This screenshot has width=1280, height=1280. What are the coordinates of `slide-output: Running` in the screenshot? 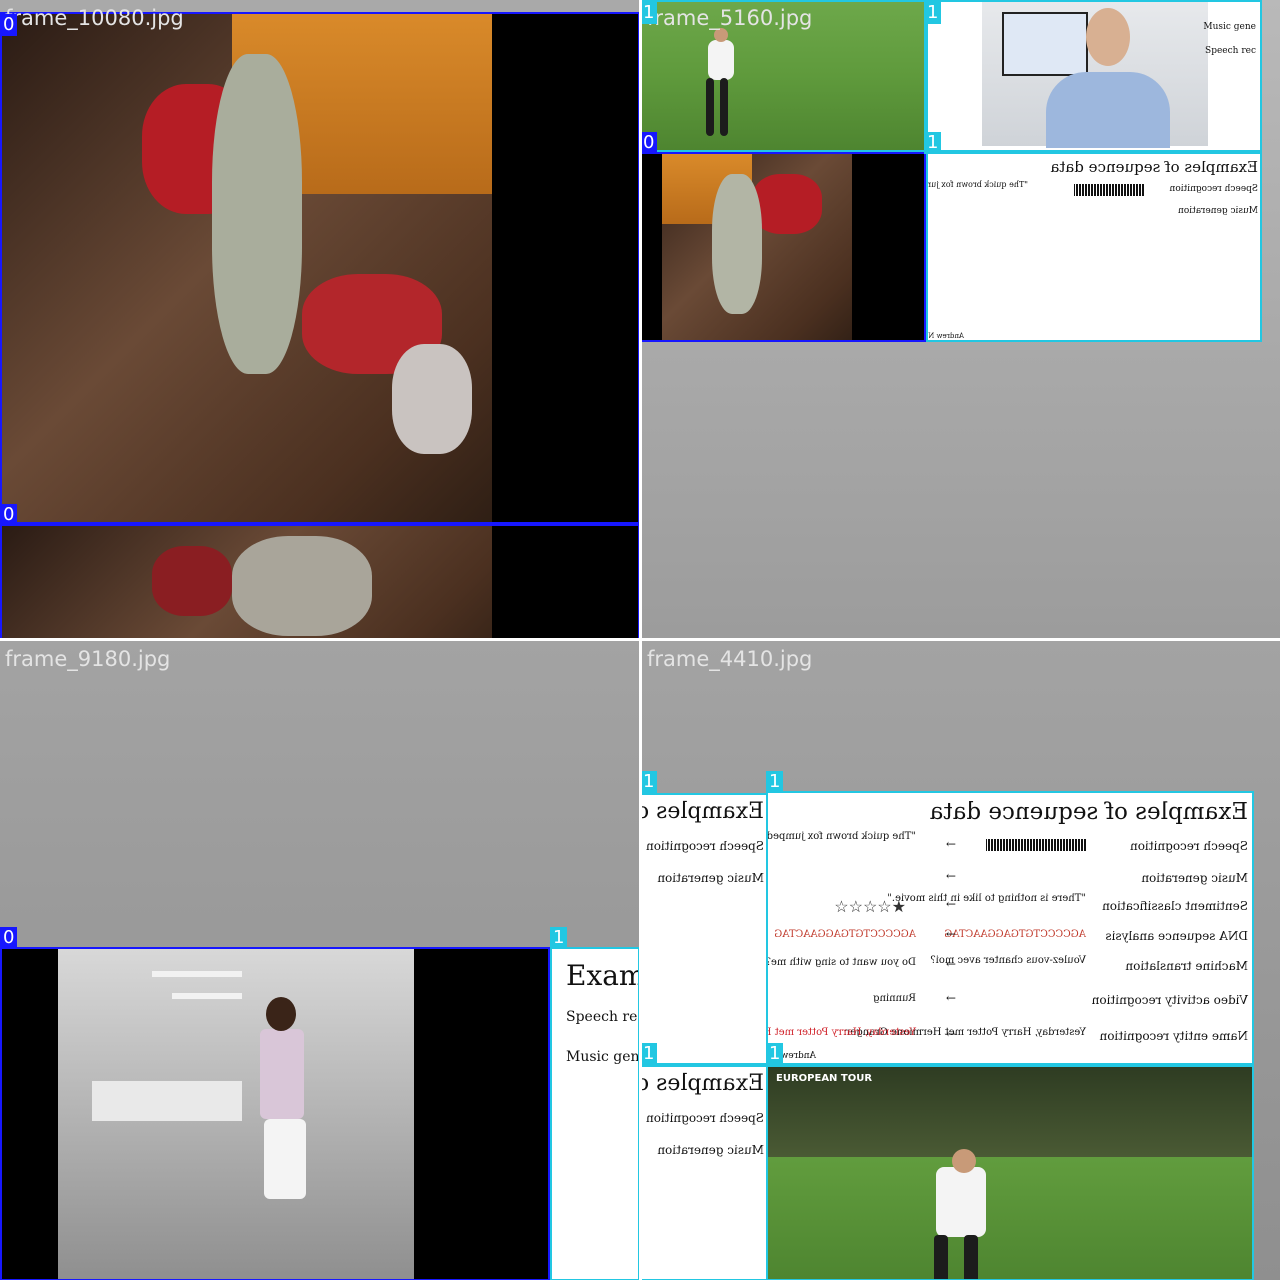 It's located at (894, 998).